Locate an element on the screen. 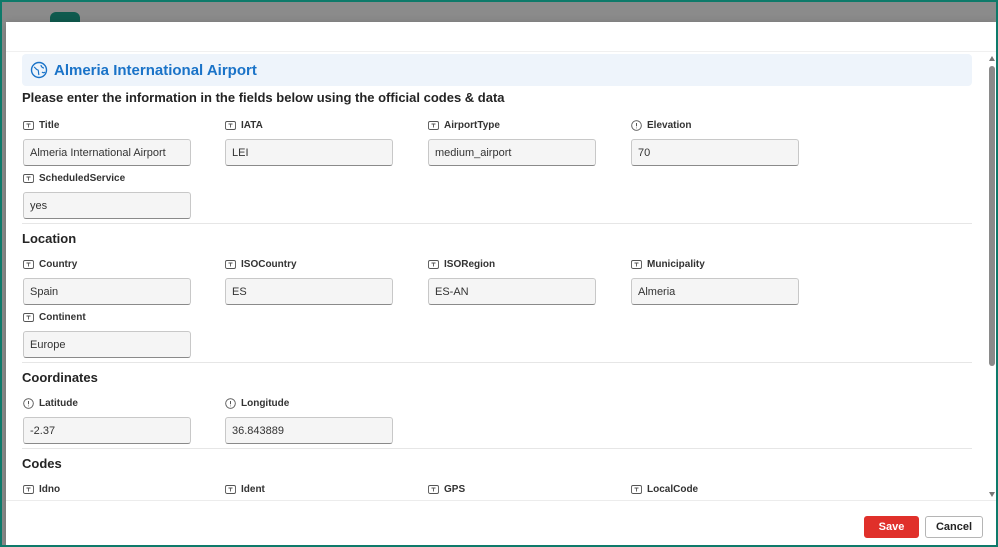 This screenshot has width=998, height=547. save-button: Save is located at coordinates (891, 527).